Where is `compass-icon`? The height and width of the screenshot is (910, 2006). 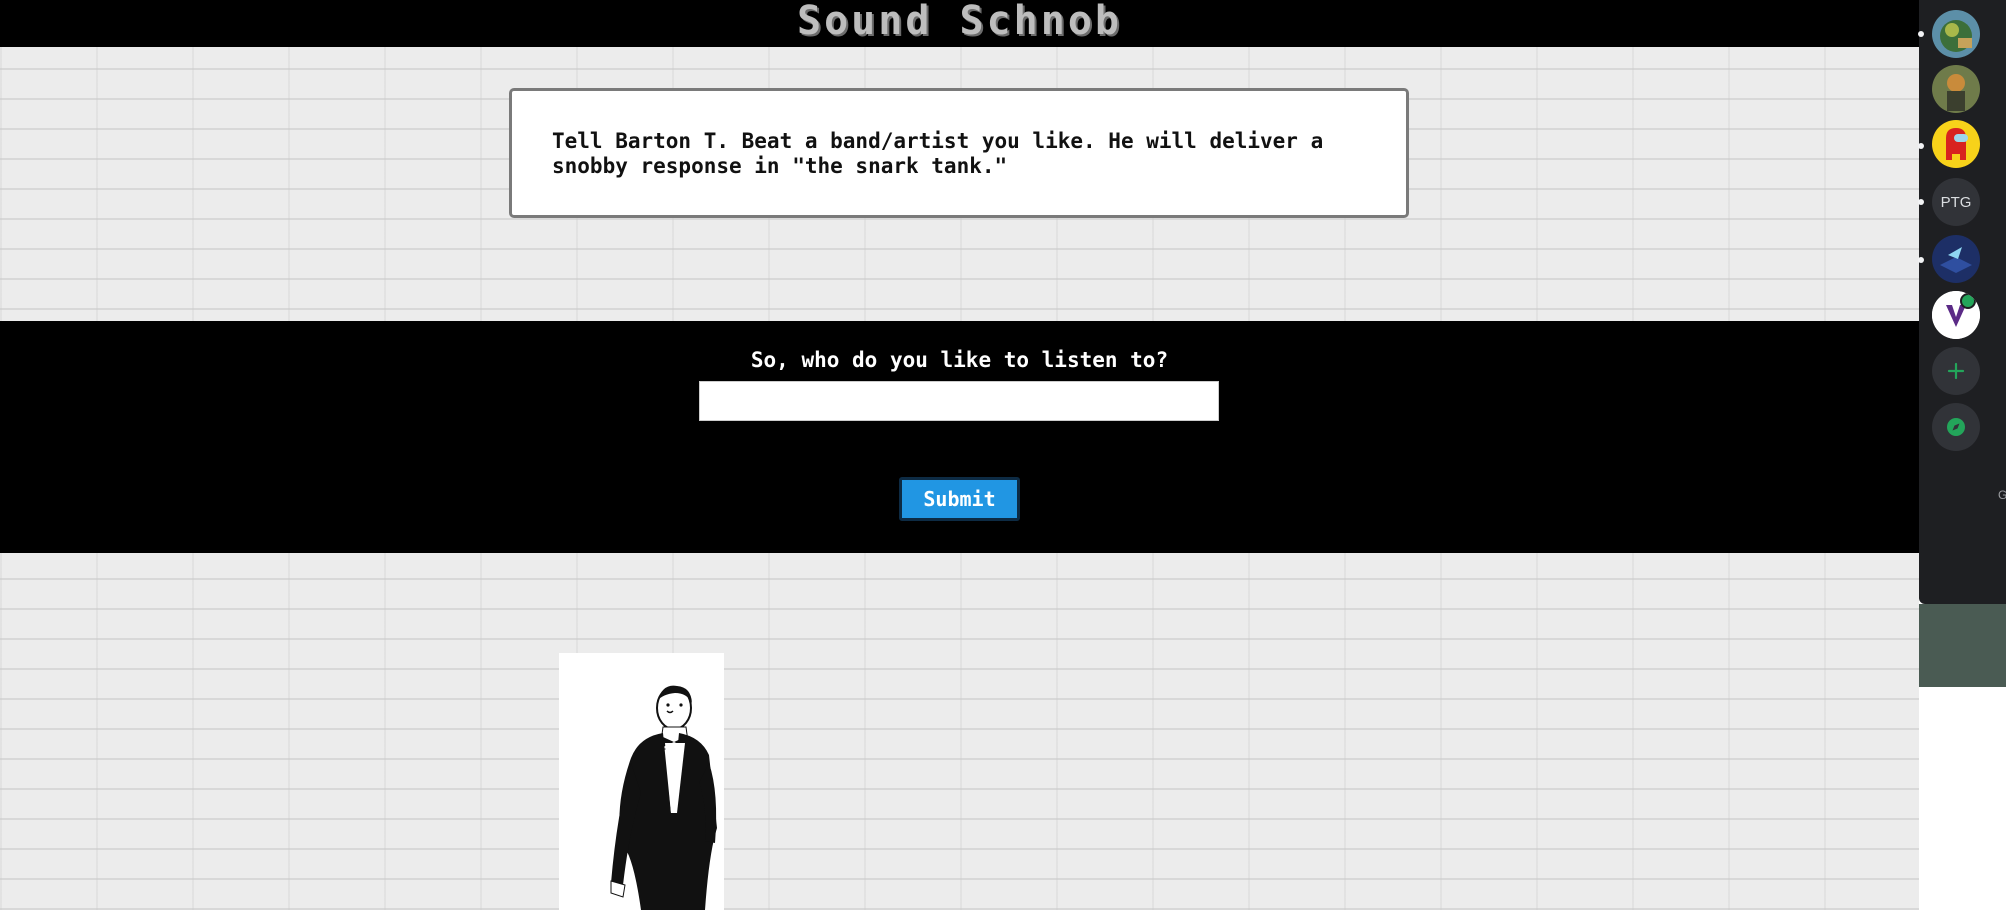
compass-icon is located at coordinates (1956, 427).